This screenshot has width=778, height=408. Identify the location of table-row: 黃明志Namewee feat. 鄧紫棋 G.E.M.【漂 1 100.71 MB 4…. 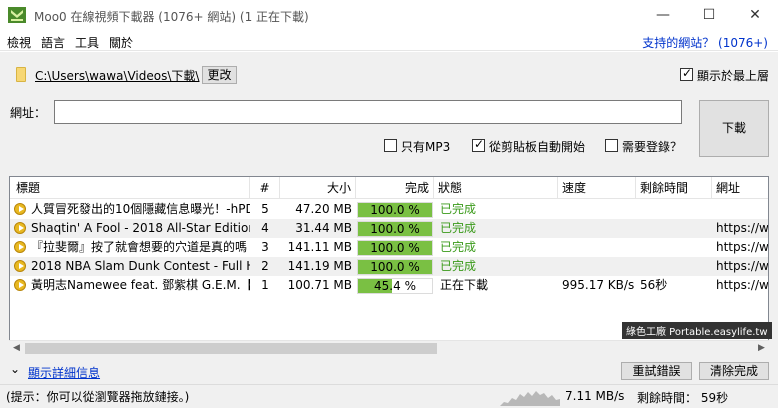
(389, 285).